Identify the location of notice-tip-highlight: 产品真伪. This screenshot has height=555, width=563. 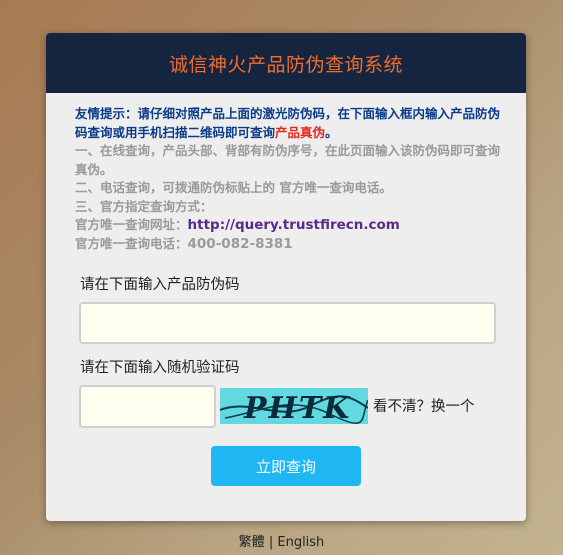
(300, 132).